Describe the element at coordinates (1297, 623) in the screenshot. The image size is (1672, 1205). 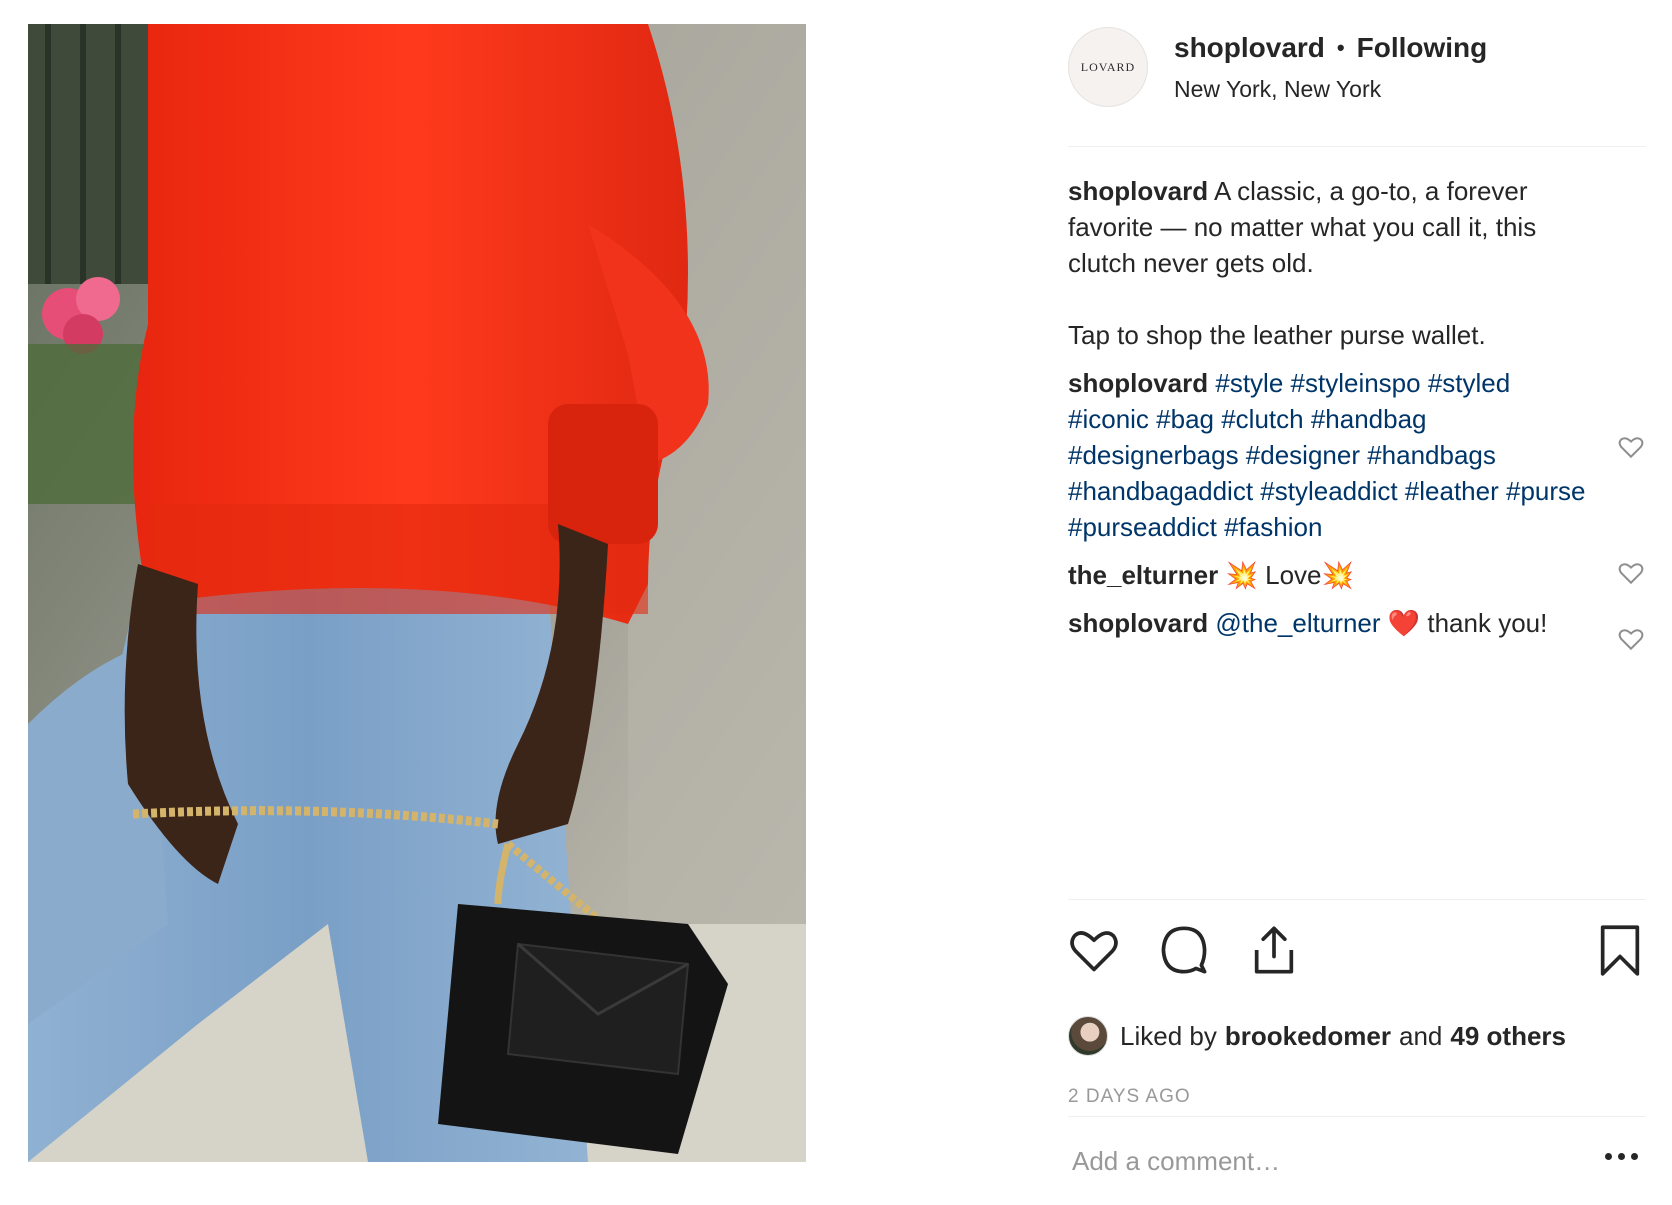
I see `comment-mention: @the_elturner` at that location.